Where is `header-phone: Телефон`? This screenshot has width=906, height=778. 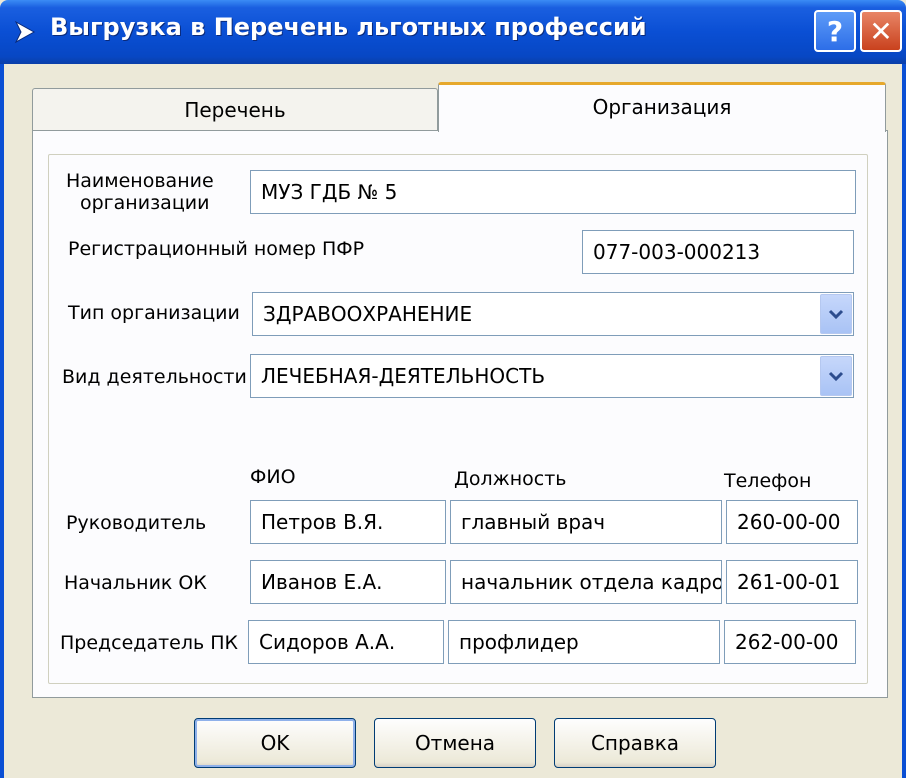
header-phone: Телефон is located at coordinates (768, 481).